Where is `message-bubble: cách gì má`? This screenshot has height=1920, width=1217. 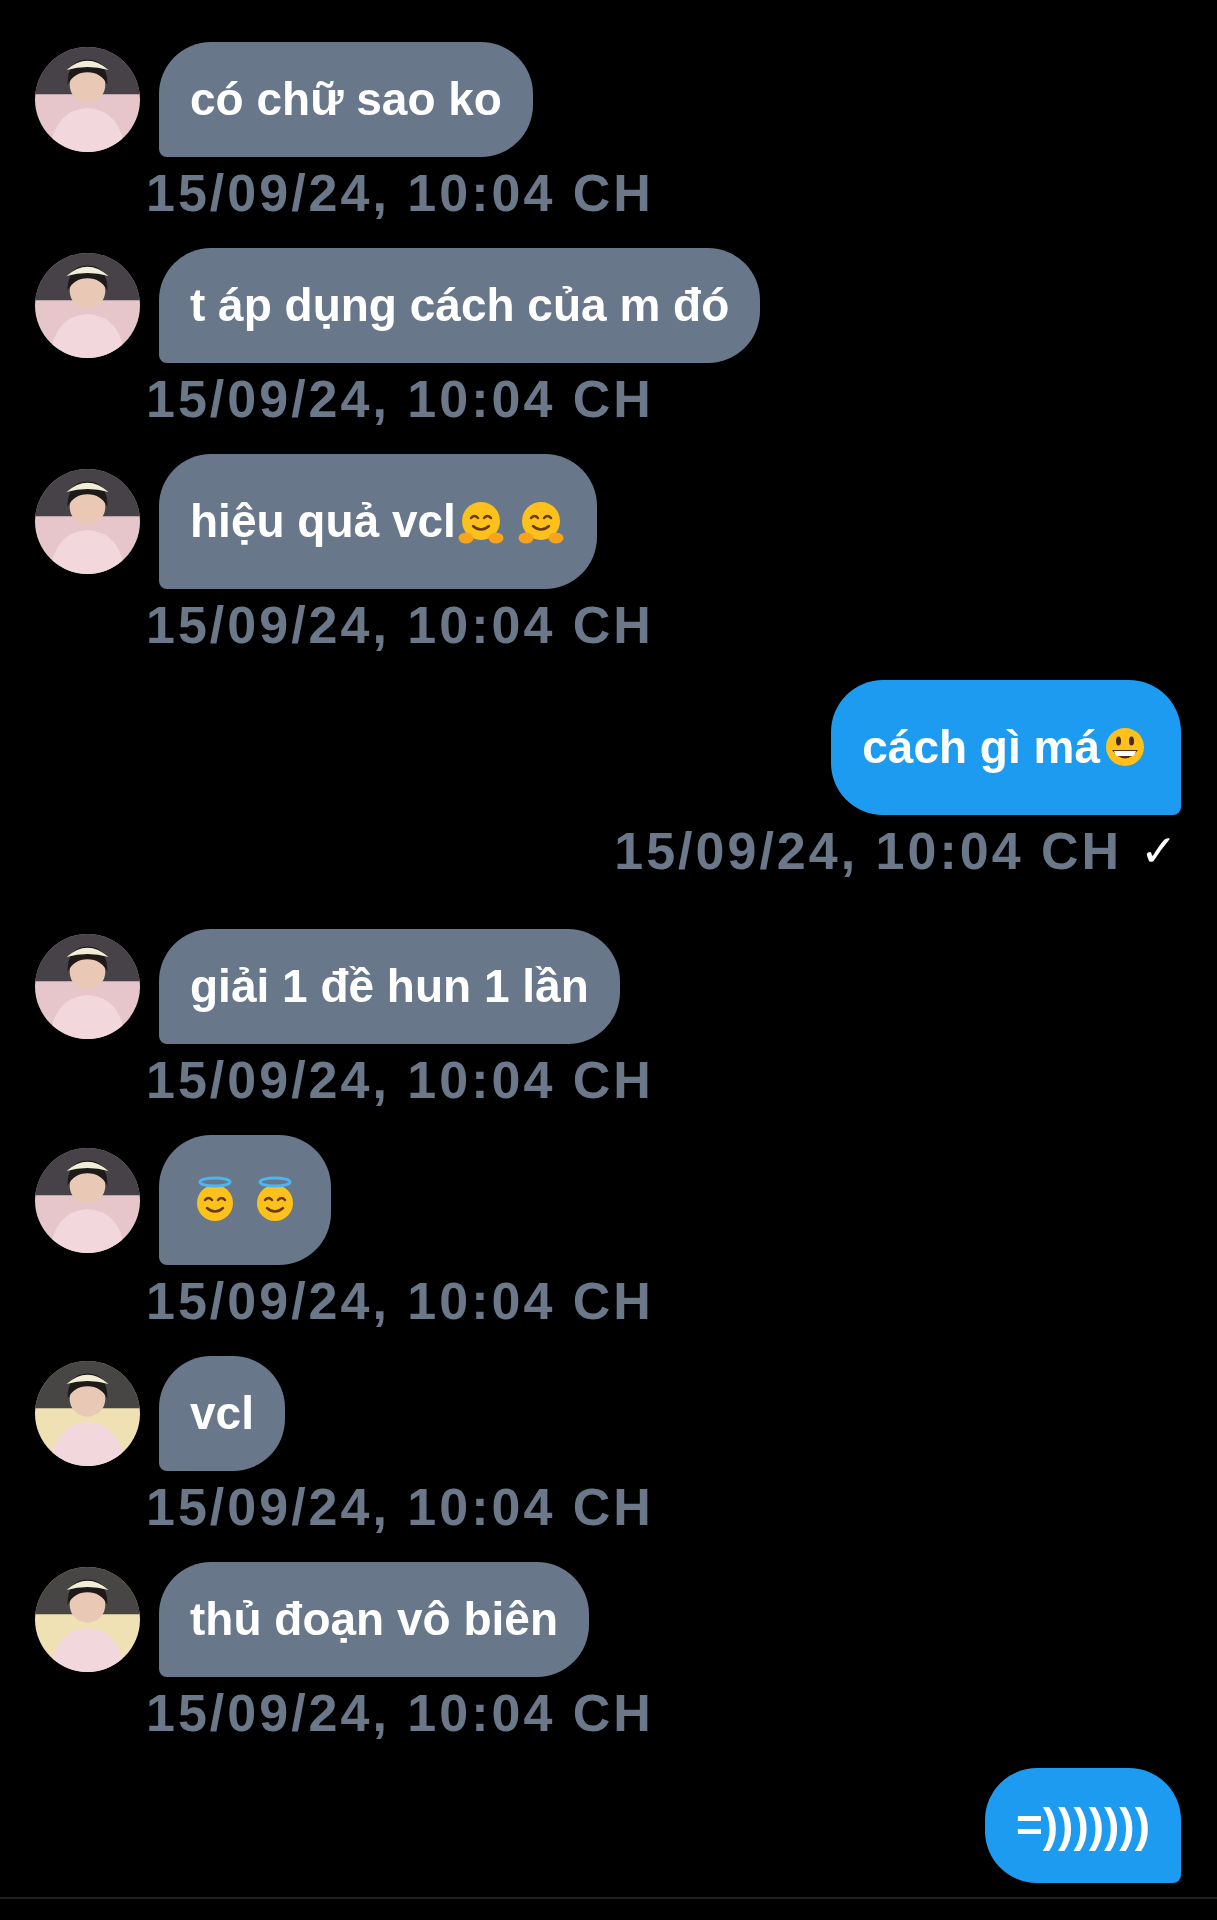 message-bubble: cách gì má is located at coordinates (1006, 747).